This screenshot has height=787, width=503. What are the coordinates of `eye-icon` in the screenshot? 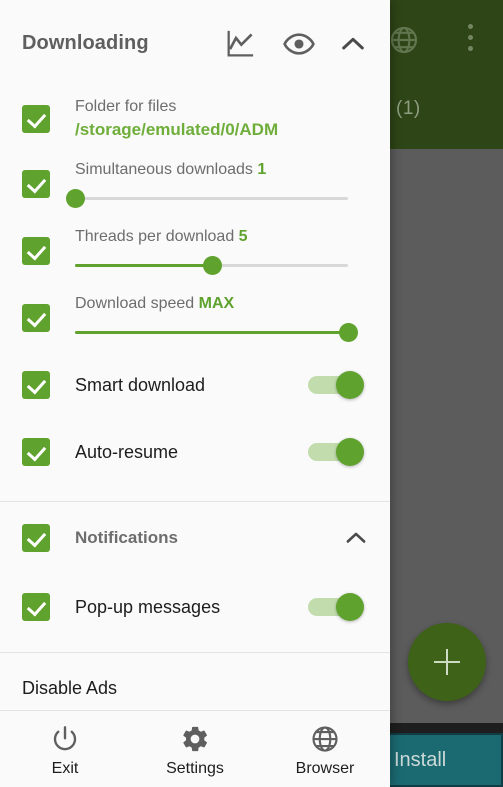 It's located at (299, 44).